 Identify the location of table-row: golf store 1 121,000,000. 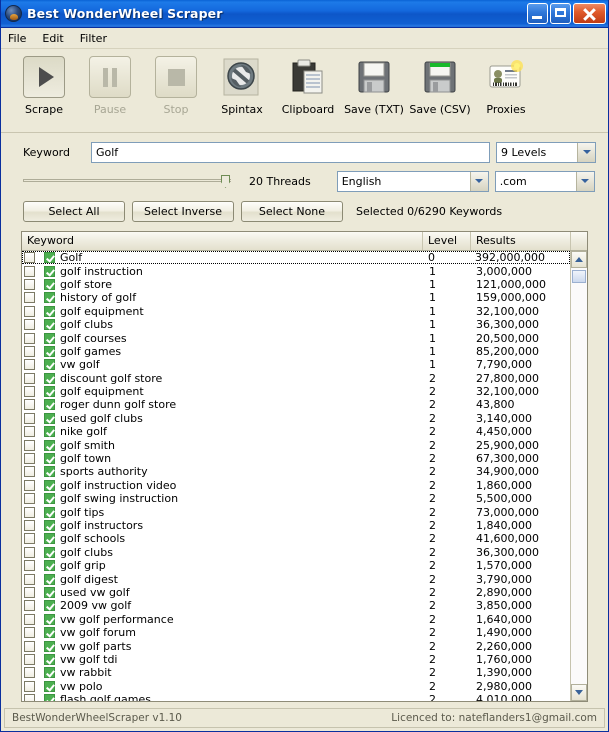
(296, 284).